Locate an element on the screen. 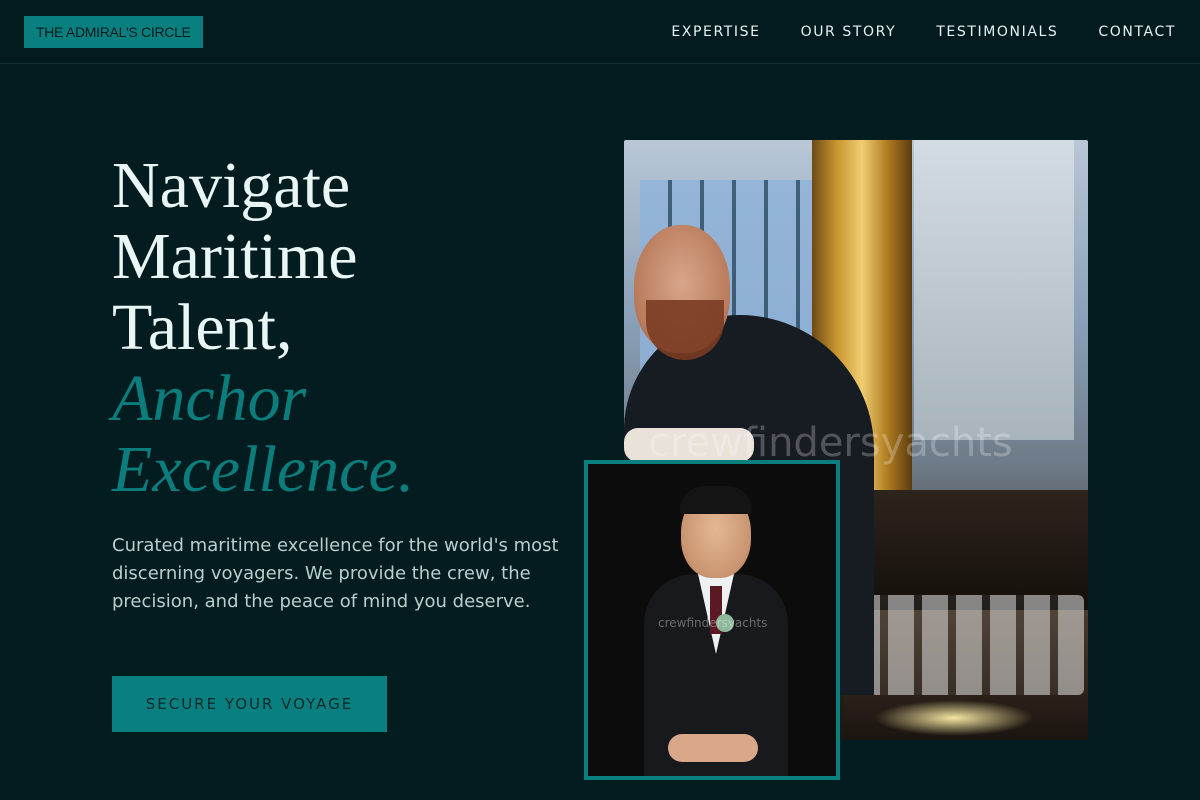 This screenshot has height=800, width=1200. nav-link-expertise: EXPERTISE is located at coordinates (715, 32).